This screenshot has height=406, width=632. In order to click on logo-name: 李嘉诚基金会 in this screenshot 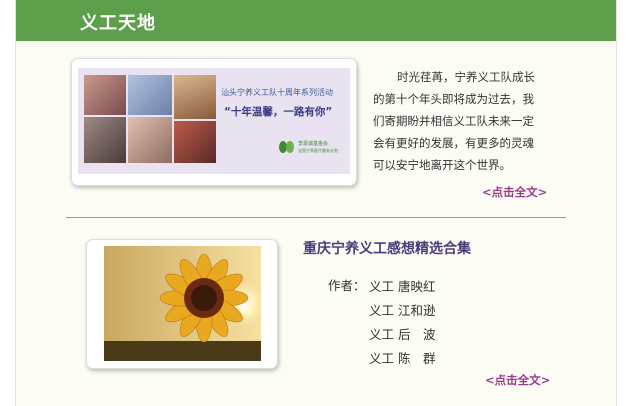, I will do `click(313, 144)`.